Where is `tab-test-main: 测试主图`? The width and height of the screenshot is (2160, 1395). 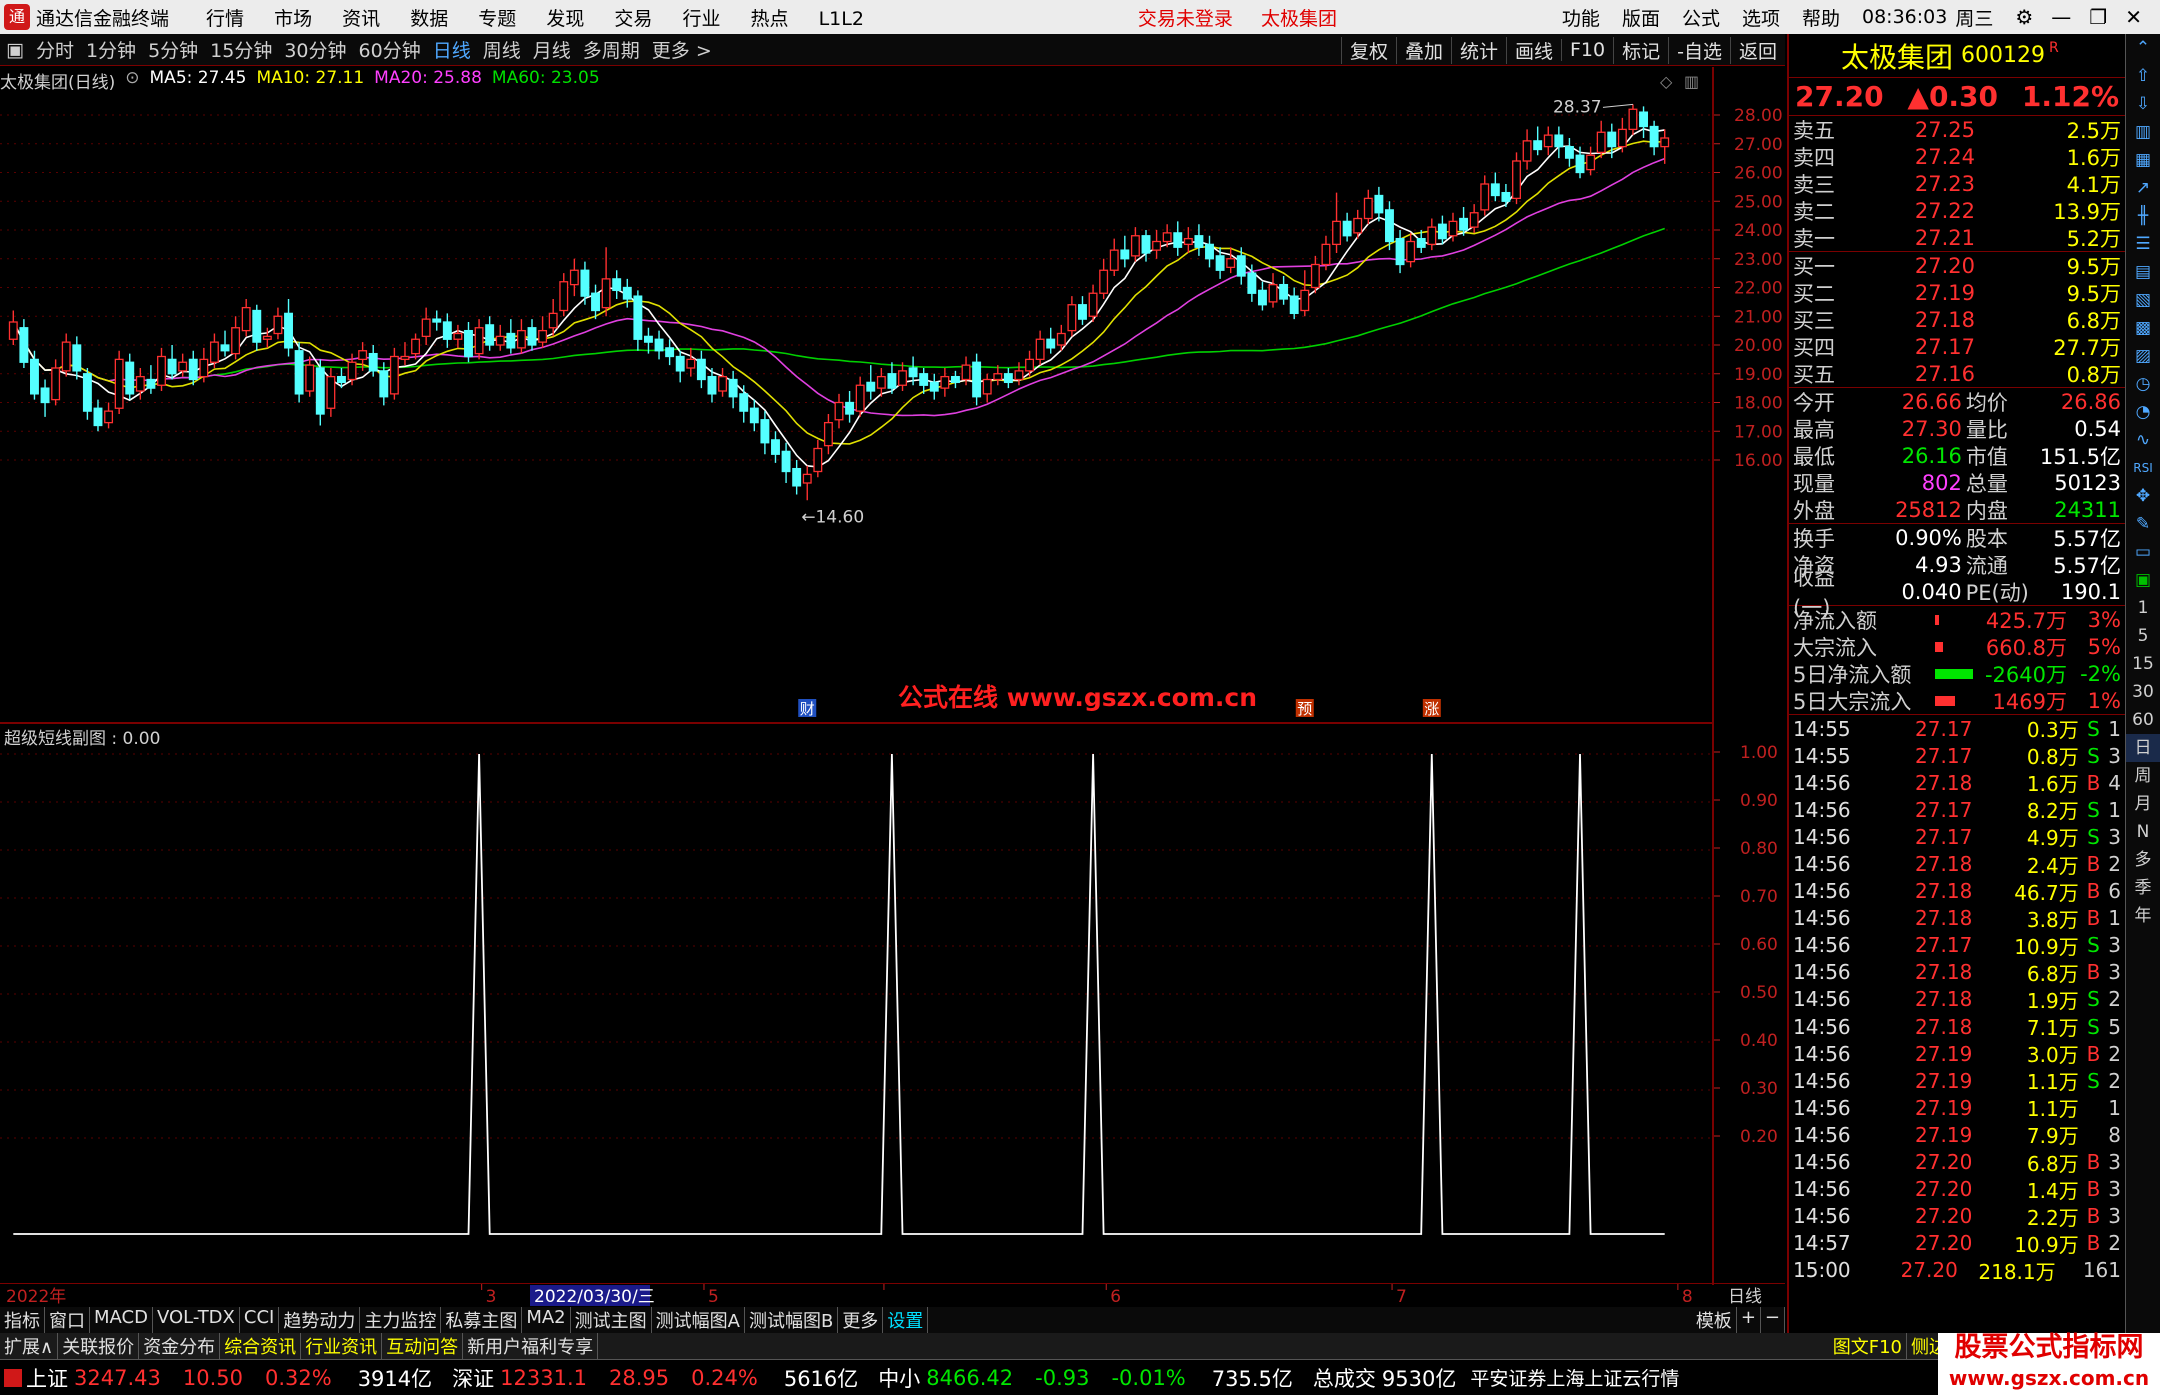 tab-test-main: 测试主图 is located at coordinates (611, 1320).